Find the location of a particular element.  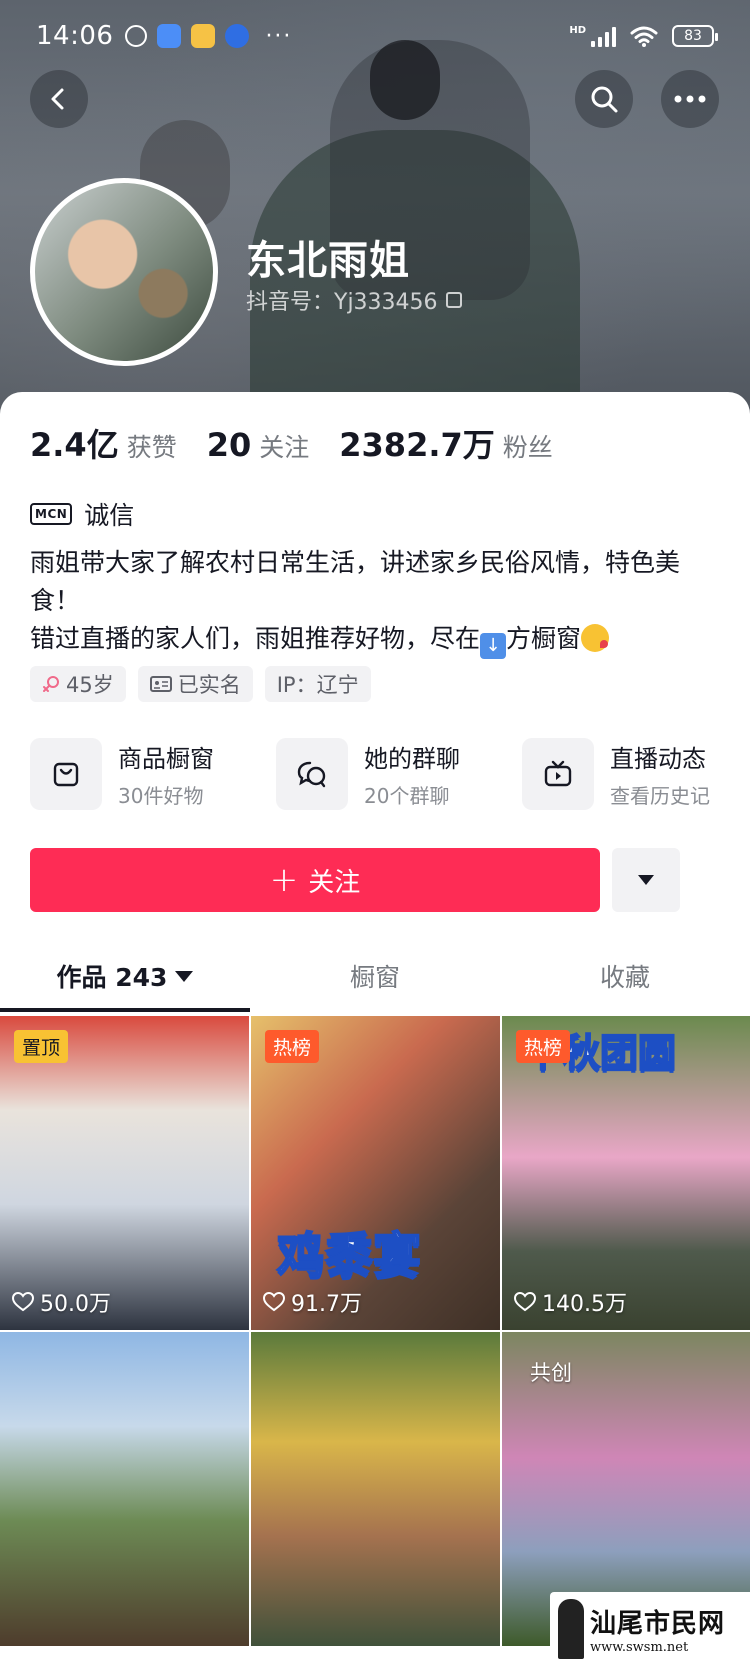

stat-likes: 2.4亿 获赞 is located at coordinates (103, 443).